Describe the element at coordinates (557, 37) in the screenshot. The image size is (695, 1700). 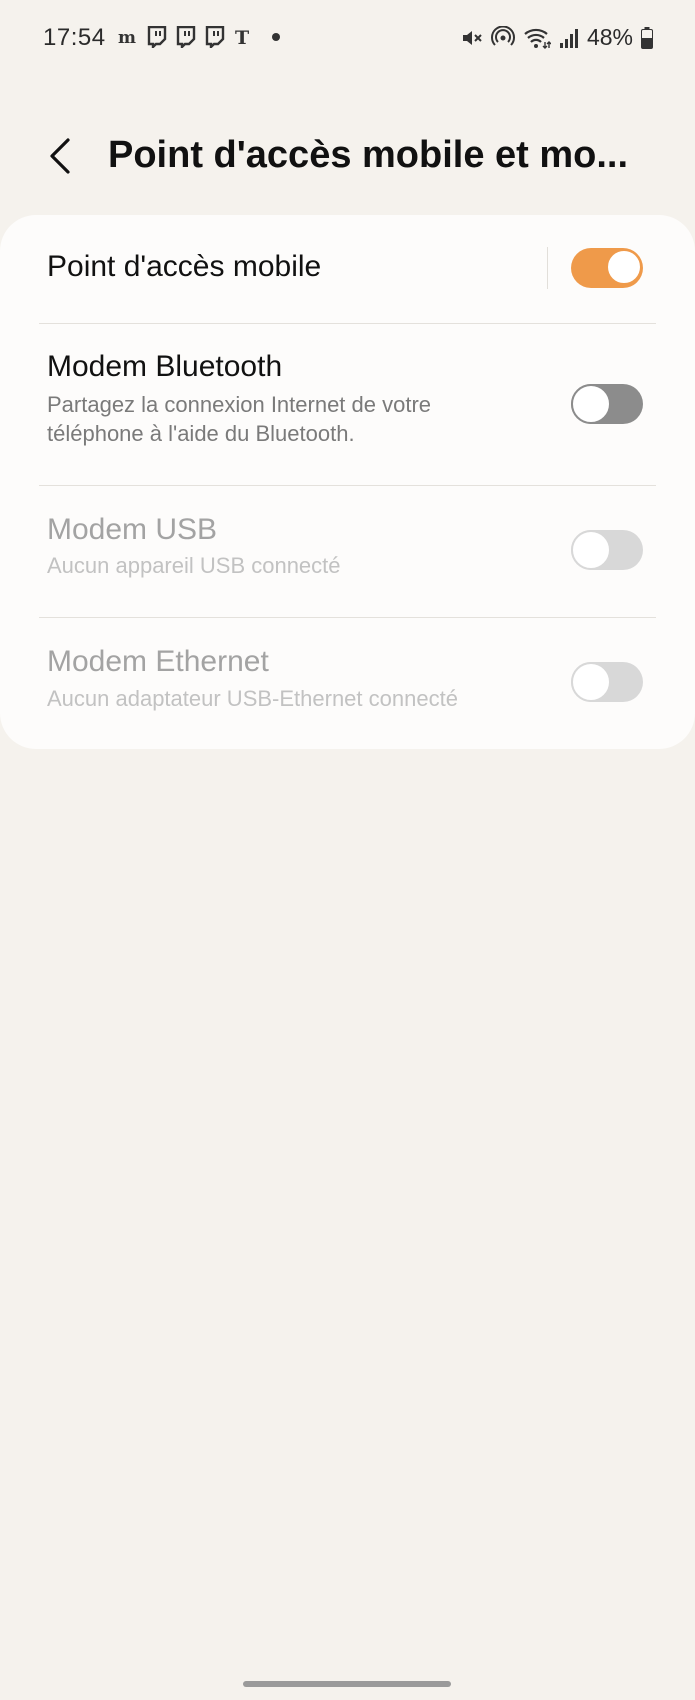
I see `system-icons: 48%` at that location.